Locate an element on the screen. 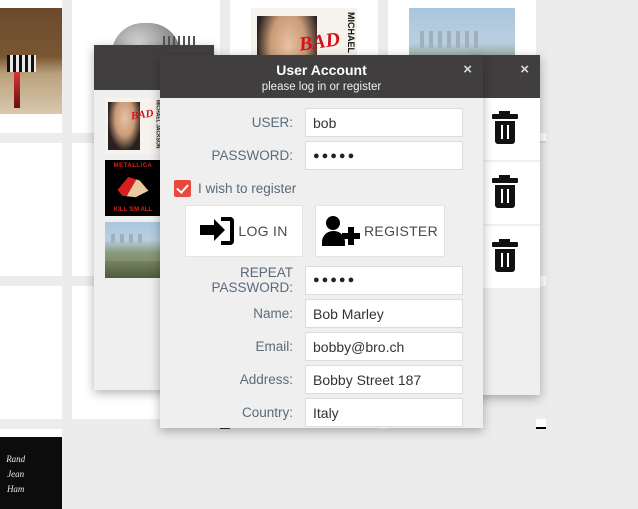 This screenshot has height=509, width=638. thumbnail-art-title: KILL 'EM ALL is located at coordinates (133, 210).